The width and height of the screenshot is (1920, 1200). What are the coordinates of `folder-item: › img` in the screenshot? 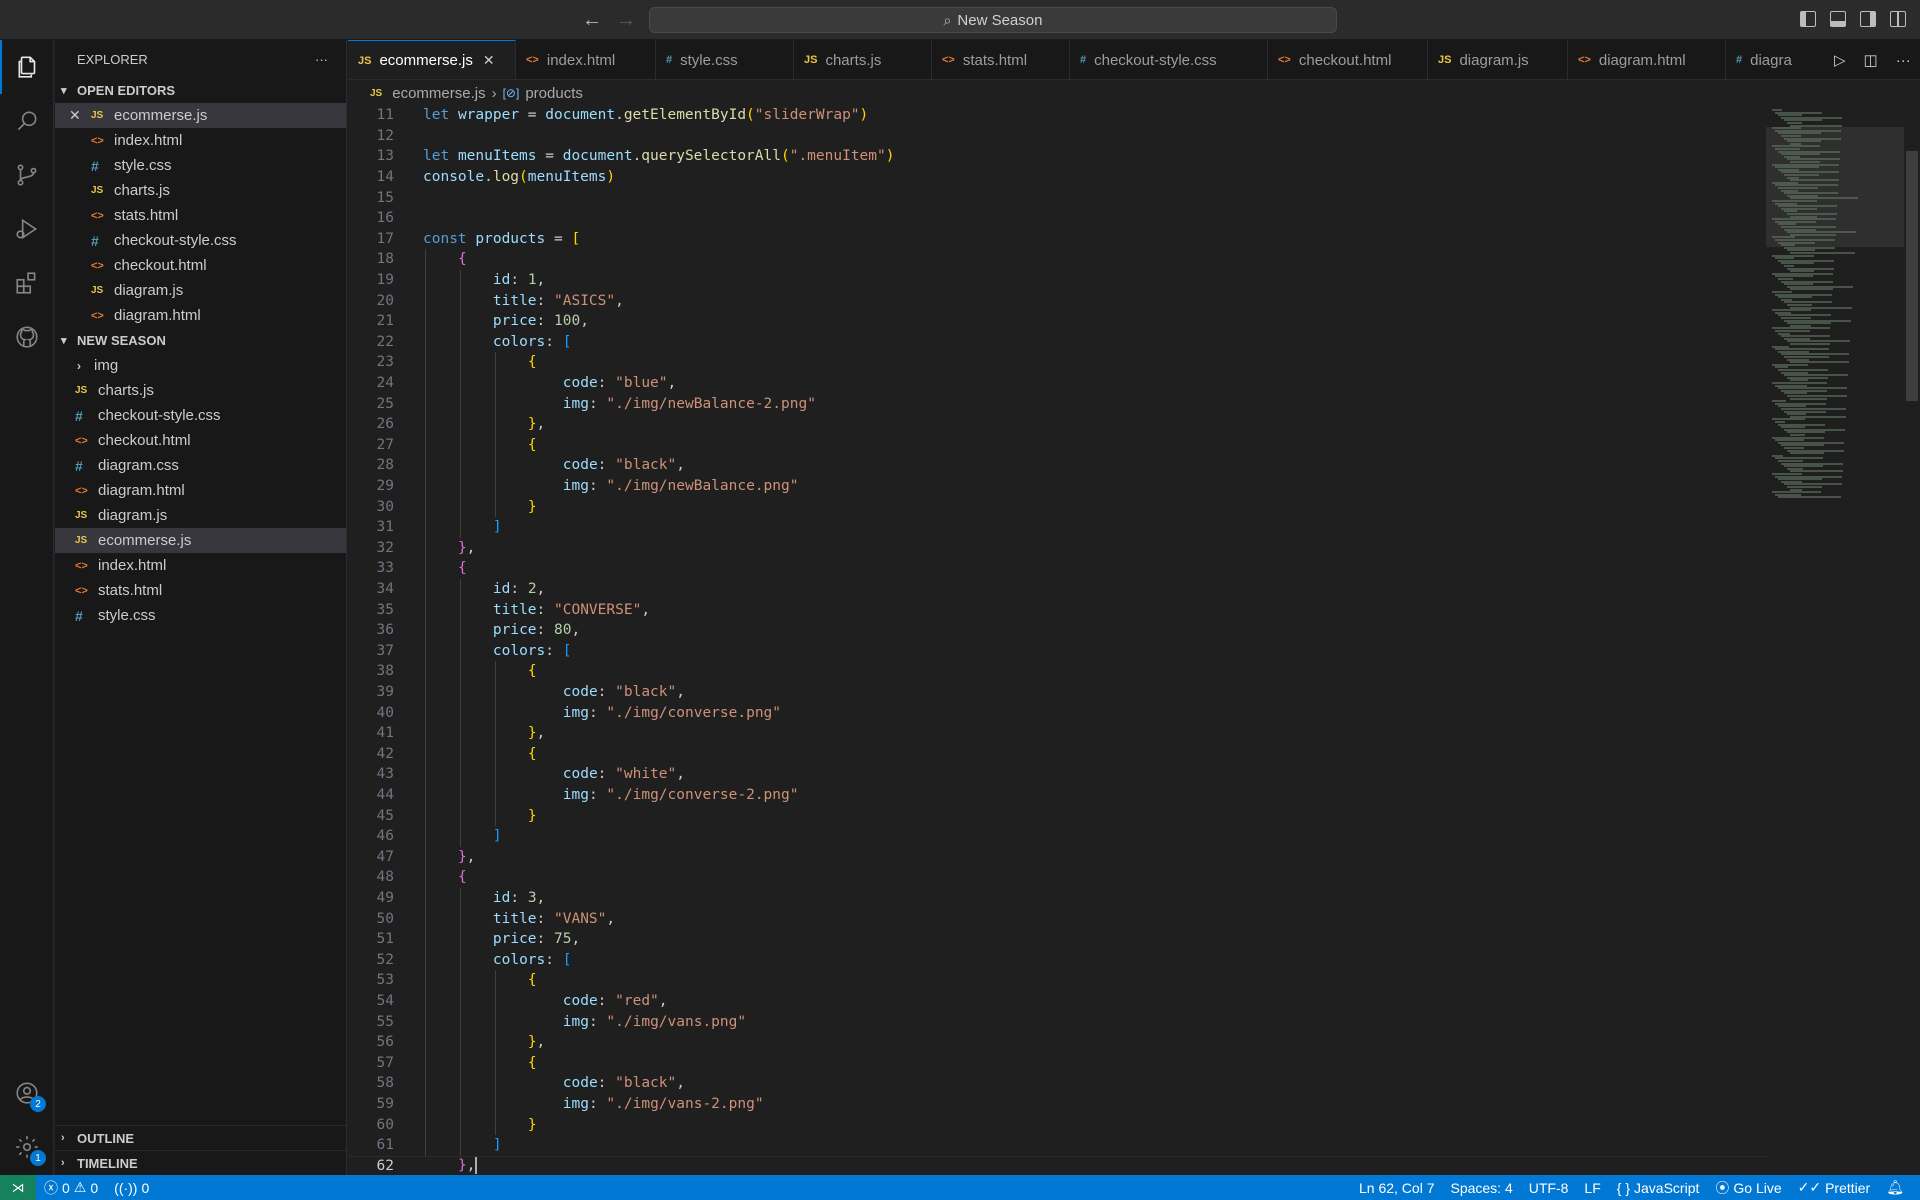 It's located at (200, 365).